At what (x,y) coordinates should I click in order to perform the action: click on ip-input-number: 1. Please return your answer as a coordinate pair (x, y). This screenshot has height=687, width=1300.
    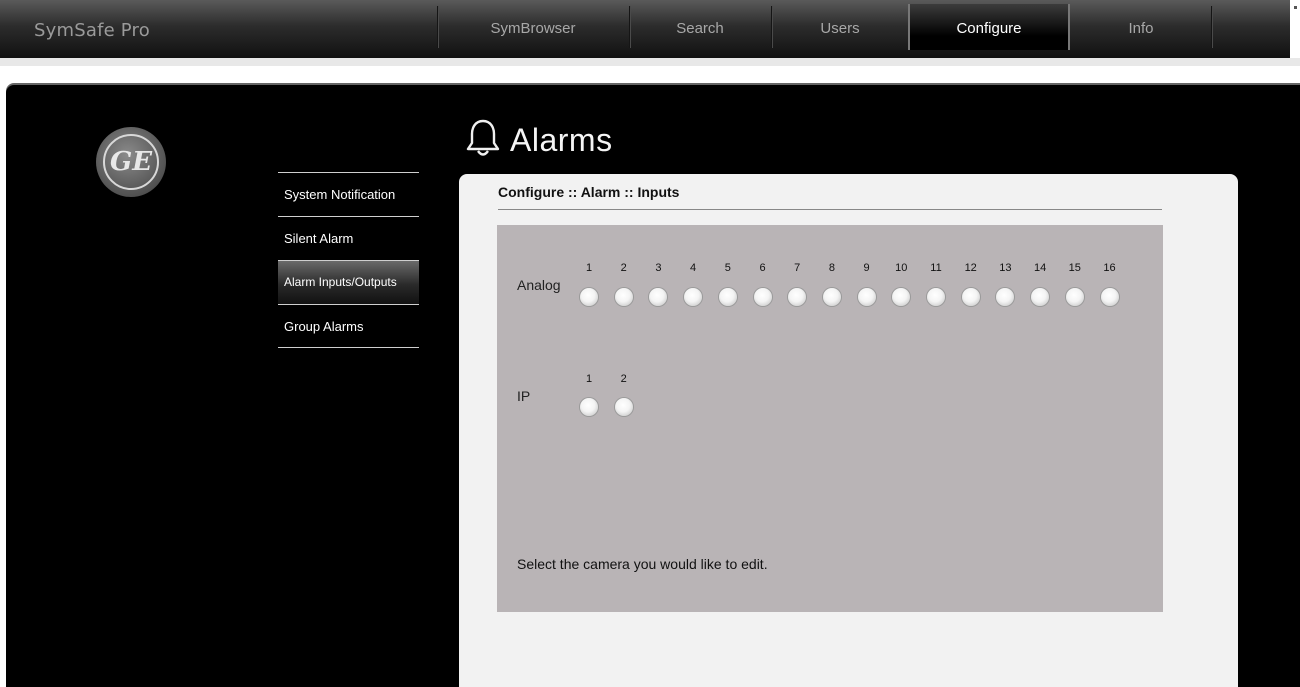
    Looking at the image, I should click on (589, 379).